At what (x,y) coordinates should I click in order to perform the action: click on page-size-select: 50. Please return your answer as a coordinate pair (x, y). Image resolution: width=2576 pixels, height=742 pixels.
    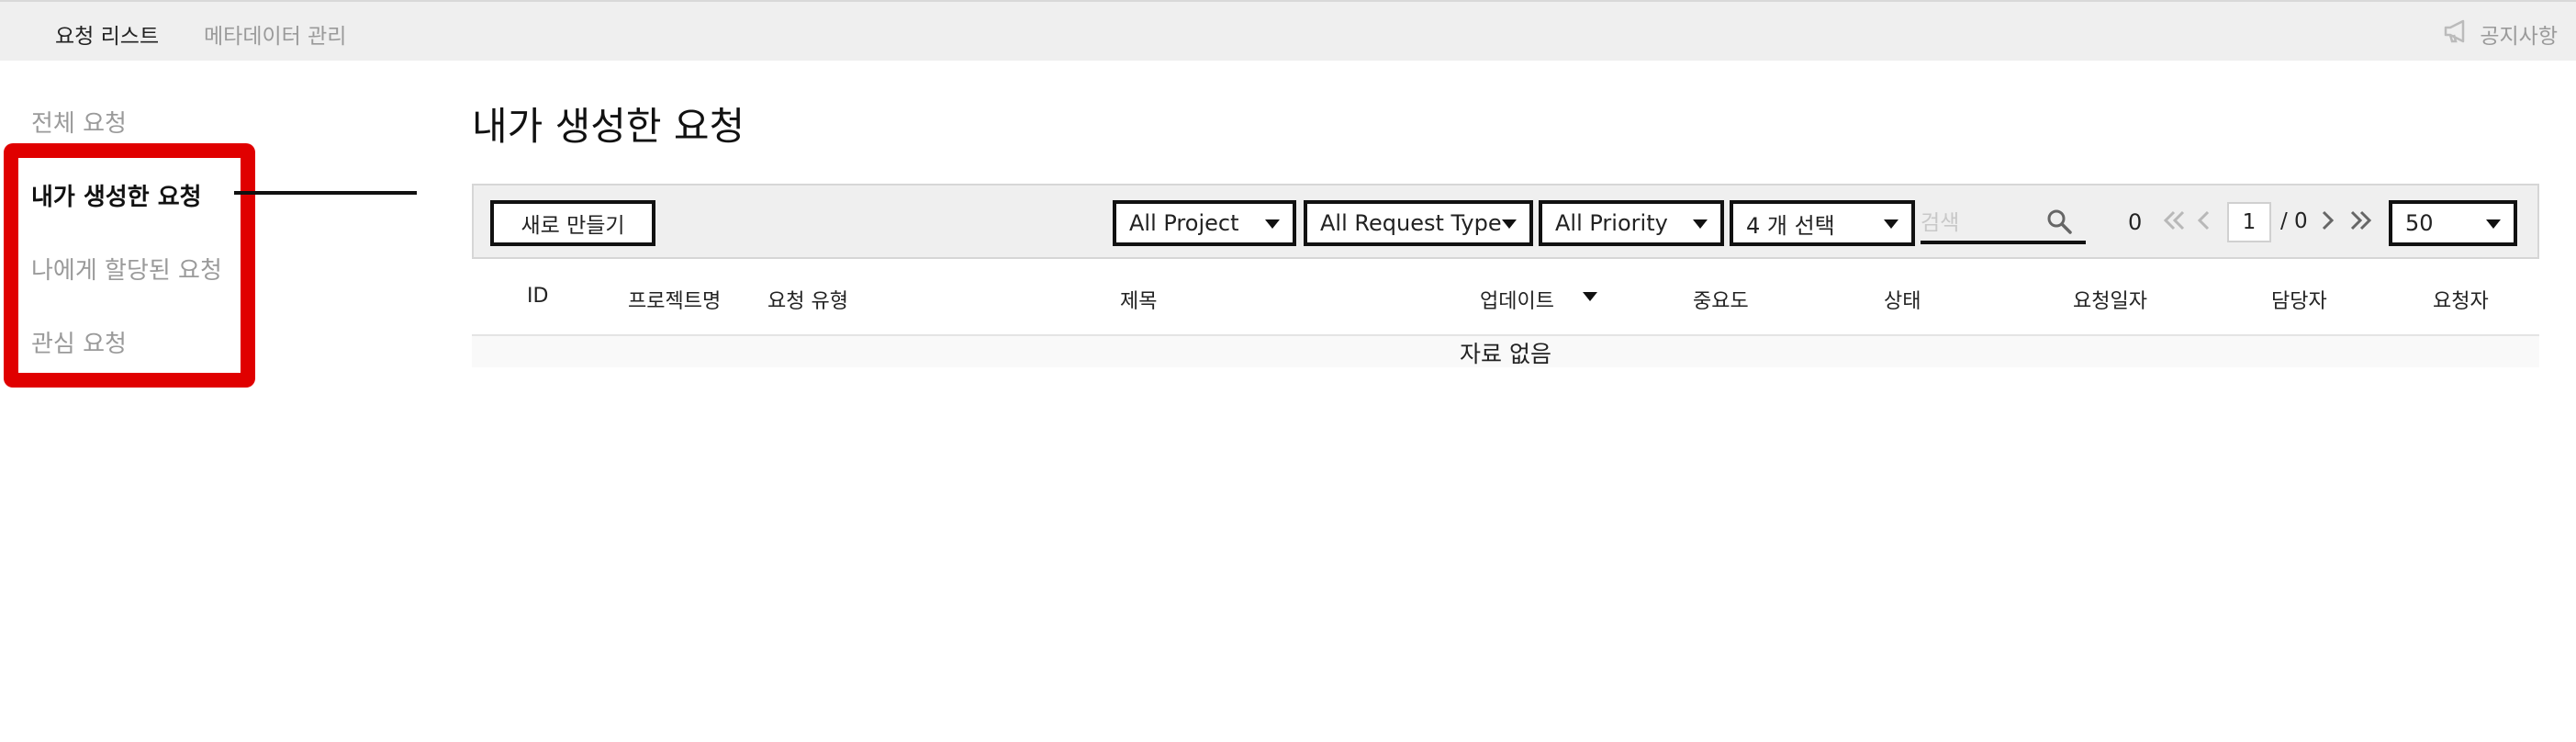
    Looking at the image, I should click on (2453, 223).